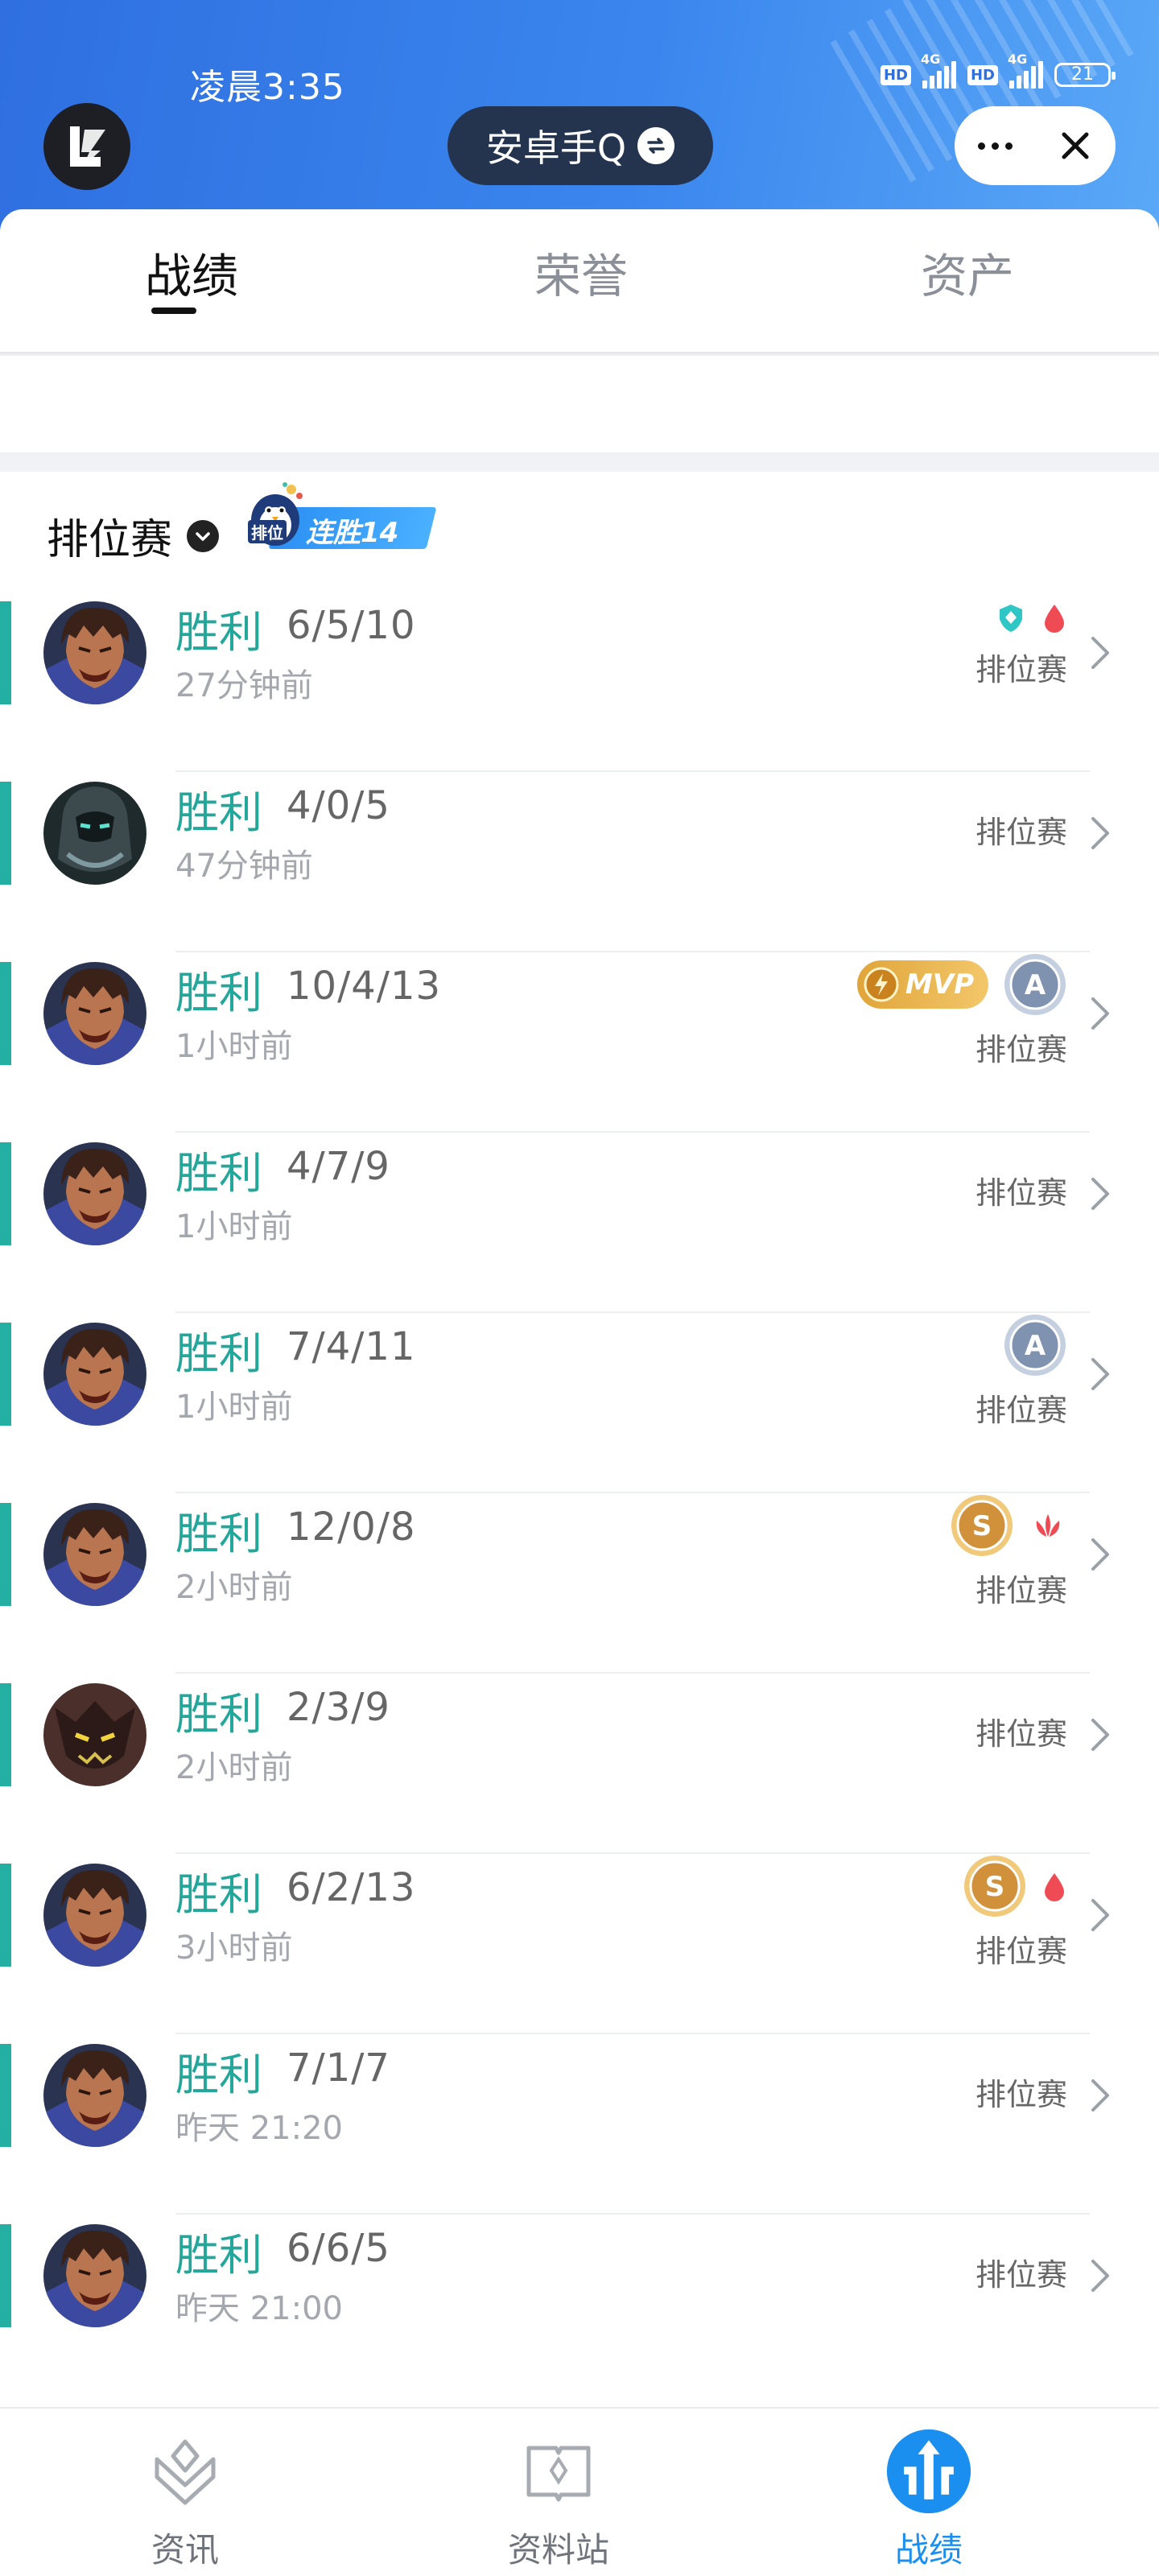  Describe the element at coordinates (185, 2492) in the screenshot. I see `nav-news: 资讯` at that location.